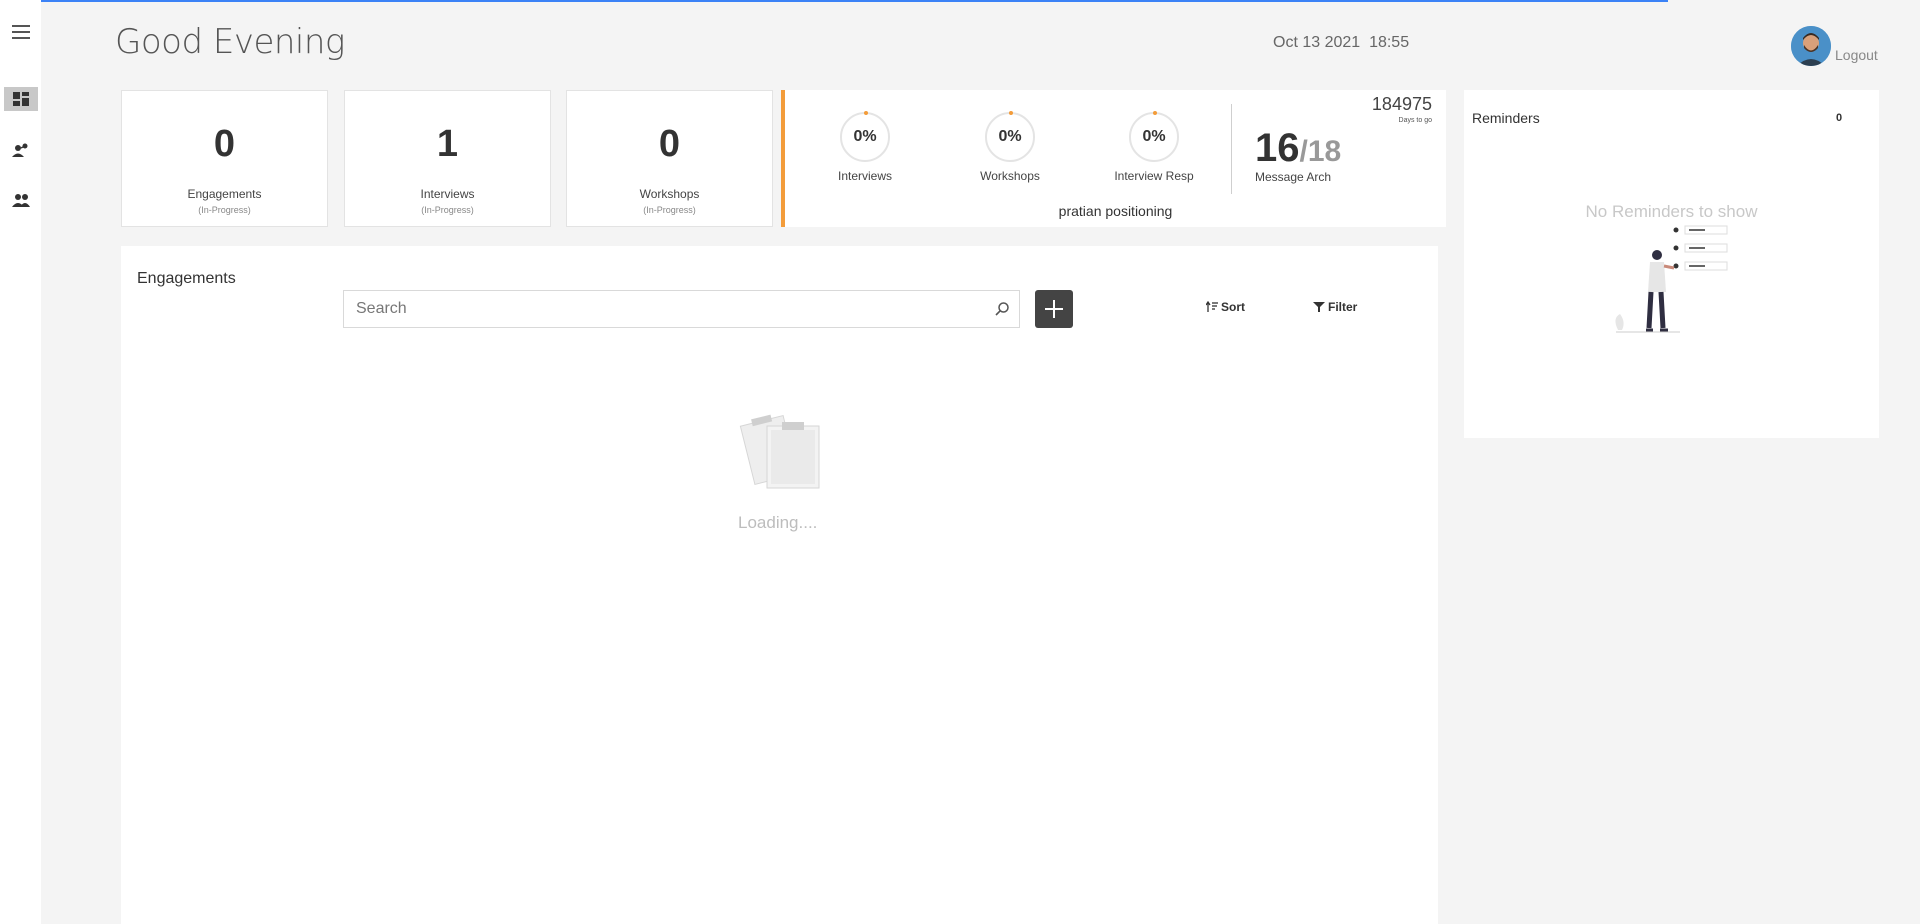 This screenshot has height=924, width=1920. Describe the element at coordinates (230, 42) in the screenshot. I see `page-greeting: Good Evening` at that location.